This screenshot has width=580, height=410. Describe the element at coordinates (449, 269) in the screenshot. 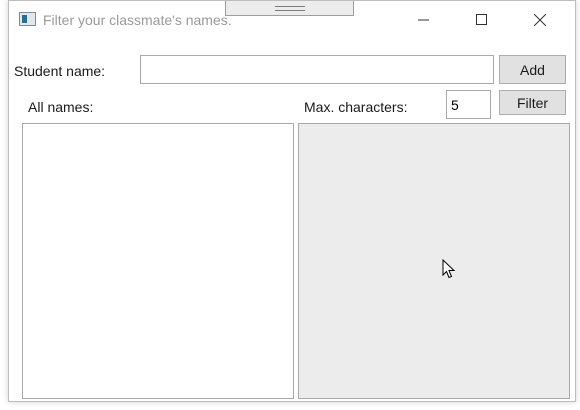

I see `mouse-pointer-icon` at that location.